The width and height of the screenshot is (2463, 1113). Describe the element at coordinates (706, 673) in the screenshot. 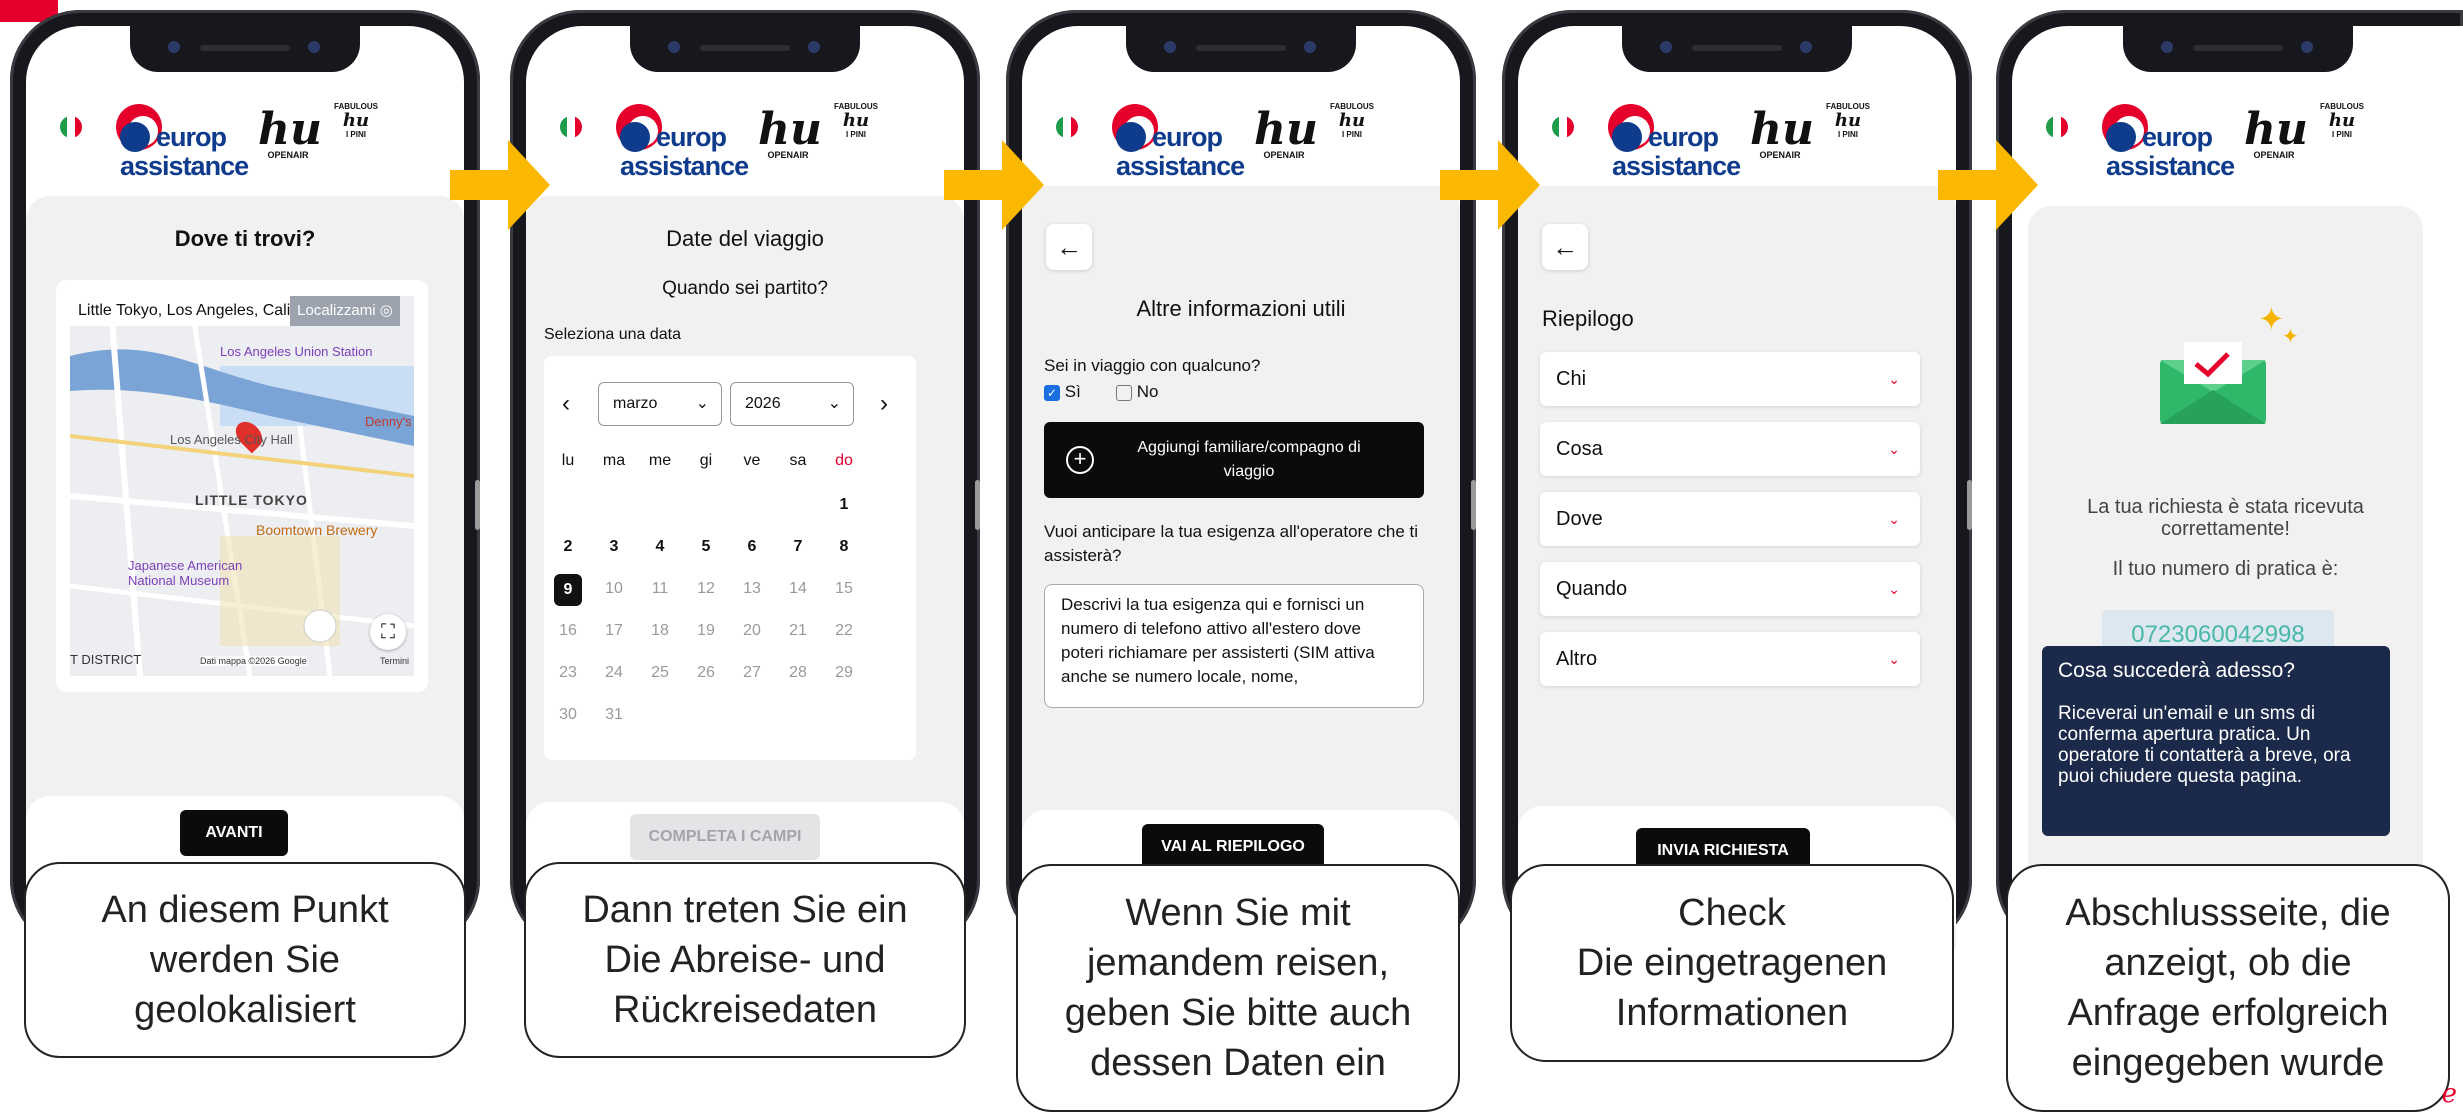

I see `calendar-day: 26` at that location.